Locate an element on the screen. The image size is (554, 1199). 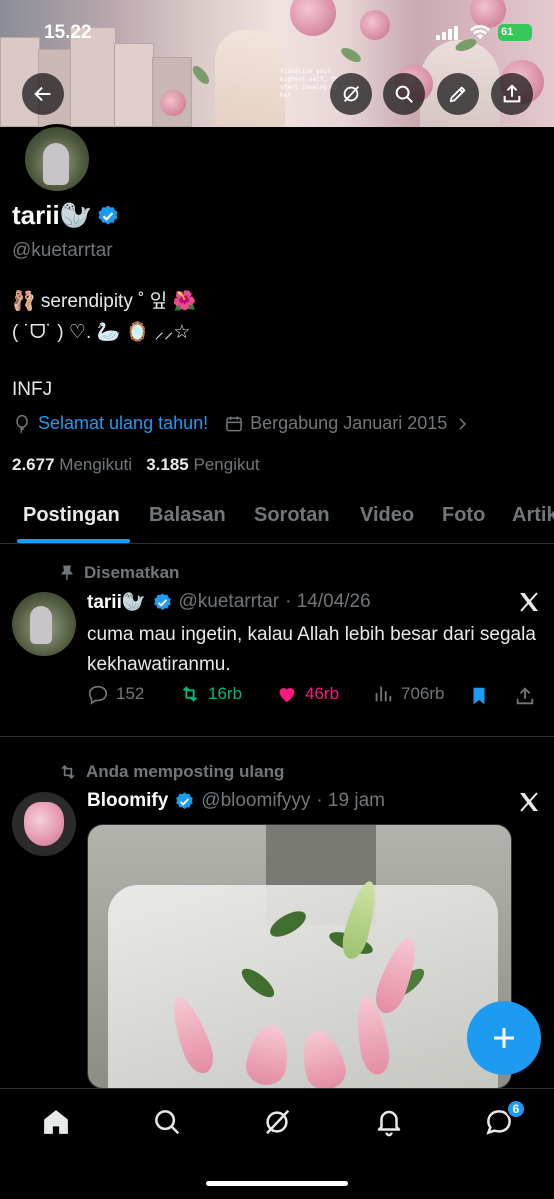
following-link: 2.677 Mengikuti is located at coordinates (72, 464).